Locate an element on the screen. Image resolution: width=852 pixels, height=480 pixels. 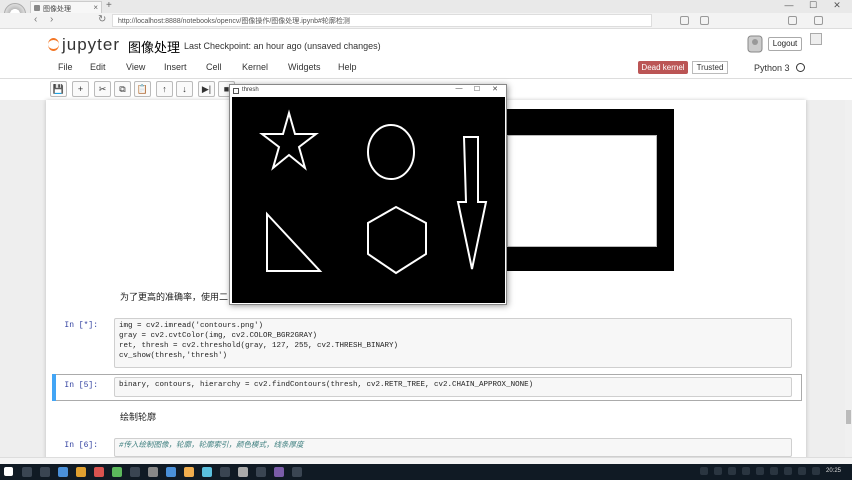
output-image-rectangle is located at coordinates (588, 190).